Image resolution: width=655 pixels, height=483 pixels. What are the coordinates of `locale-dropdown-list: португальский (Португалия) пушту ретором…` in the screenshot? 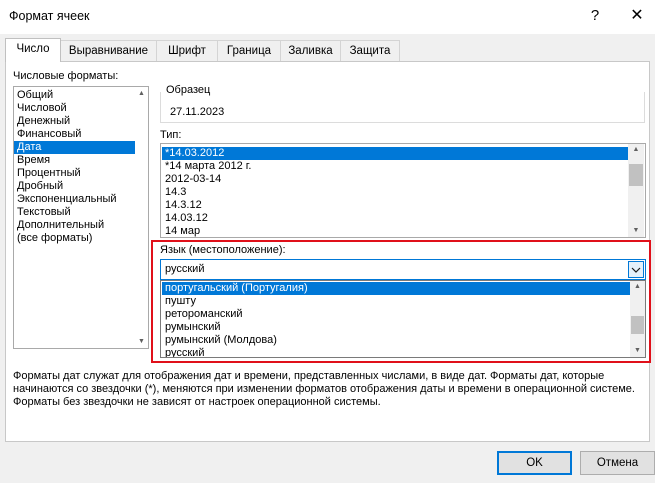 It's located at (403, 319).